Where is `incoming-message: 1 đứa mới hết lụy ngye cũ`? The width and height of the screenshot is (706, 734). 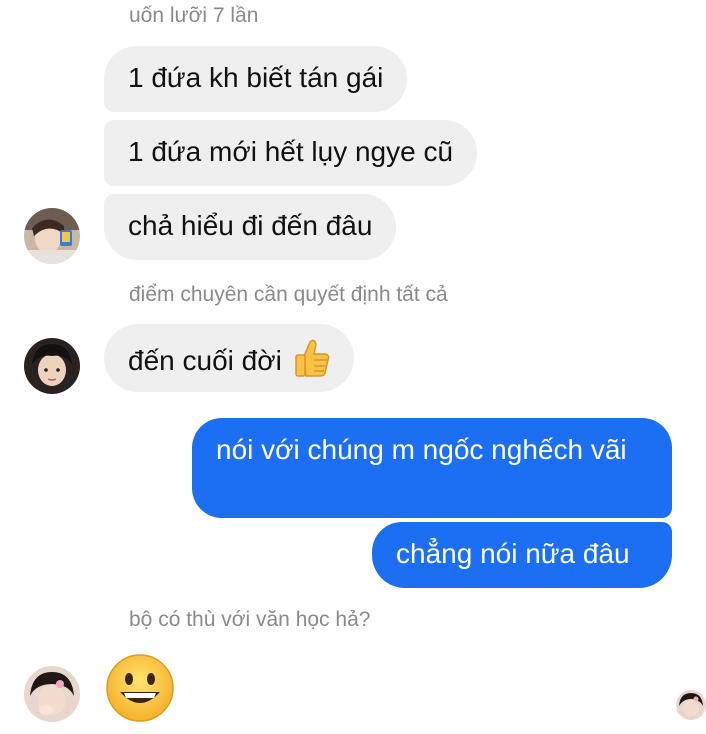 incoming-message: 1 đứa mới hết lụy ngye cũ is located at coordinates (291, 153).